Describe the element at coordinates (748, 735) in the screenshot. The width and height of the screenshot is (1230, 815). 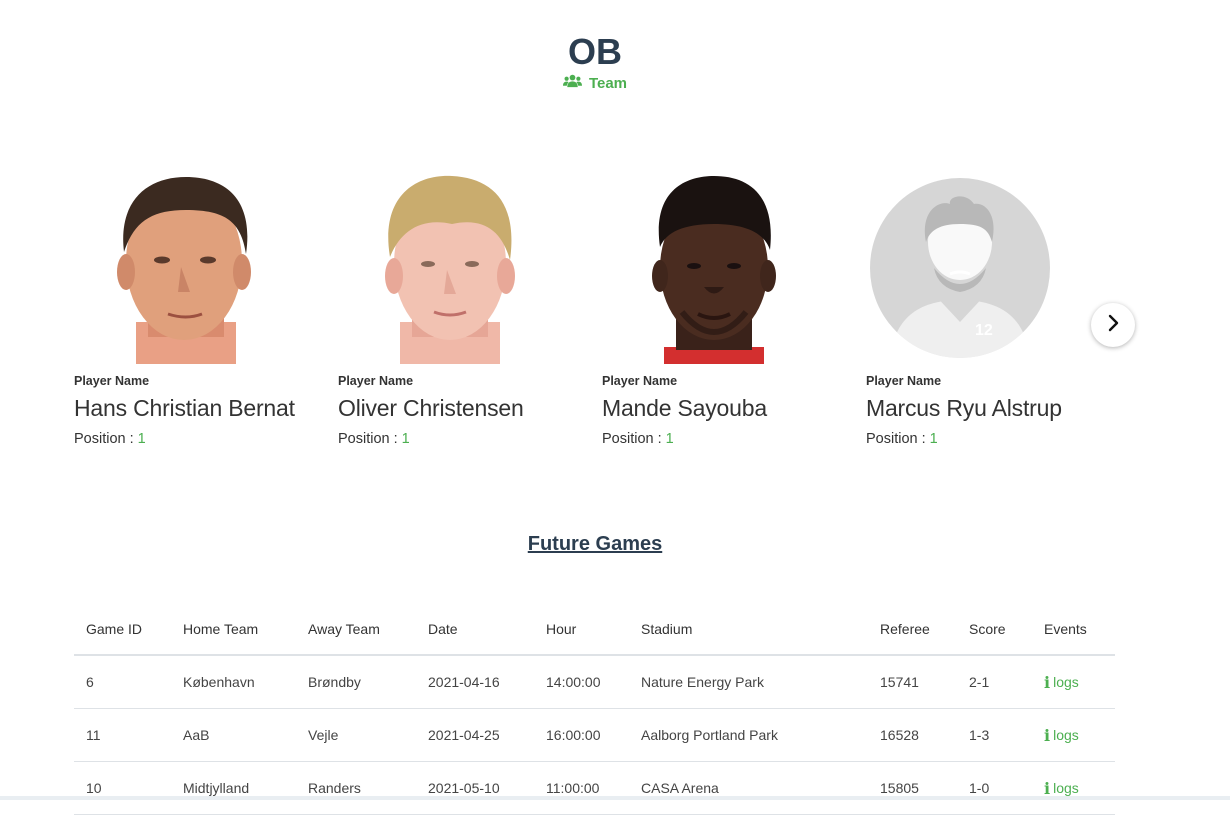
I see `stadium-cell: Aalborg Portland Park` at that location.